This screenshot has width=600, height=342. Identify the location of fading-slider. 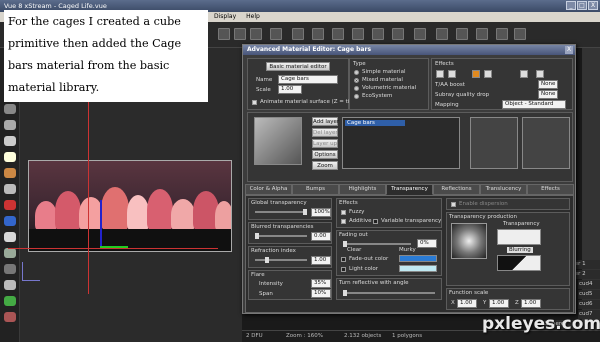
(377, 244).